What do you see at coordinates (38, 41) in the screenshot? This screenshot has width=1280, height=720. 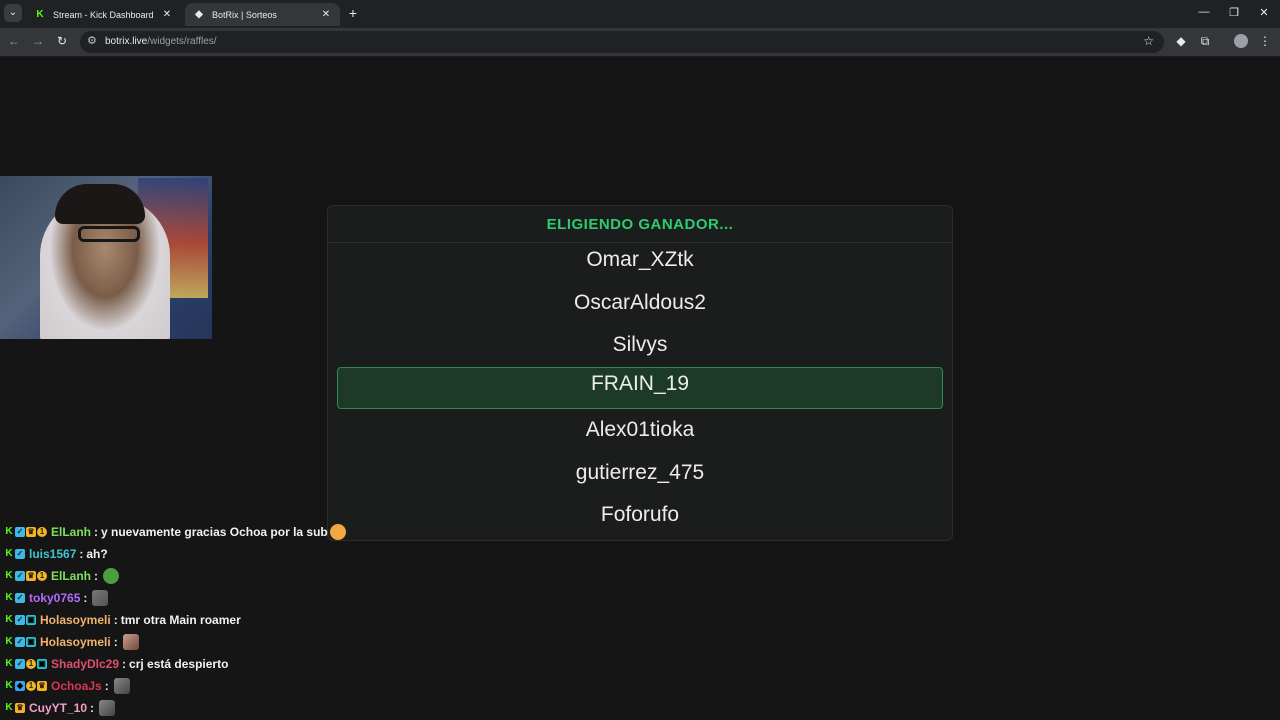 I see `forward-arrow-icon: →` at bounding box center [38, 41].